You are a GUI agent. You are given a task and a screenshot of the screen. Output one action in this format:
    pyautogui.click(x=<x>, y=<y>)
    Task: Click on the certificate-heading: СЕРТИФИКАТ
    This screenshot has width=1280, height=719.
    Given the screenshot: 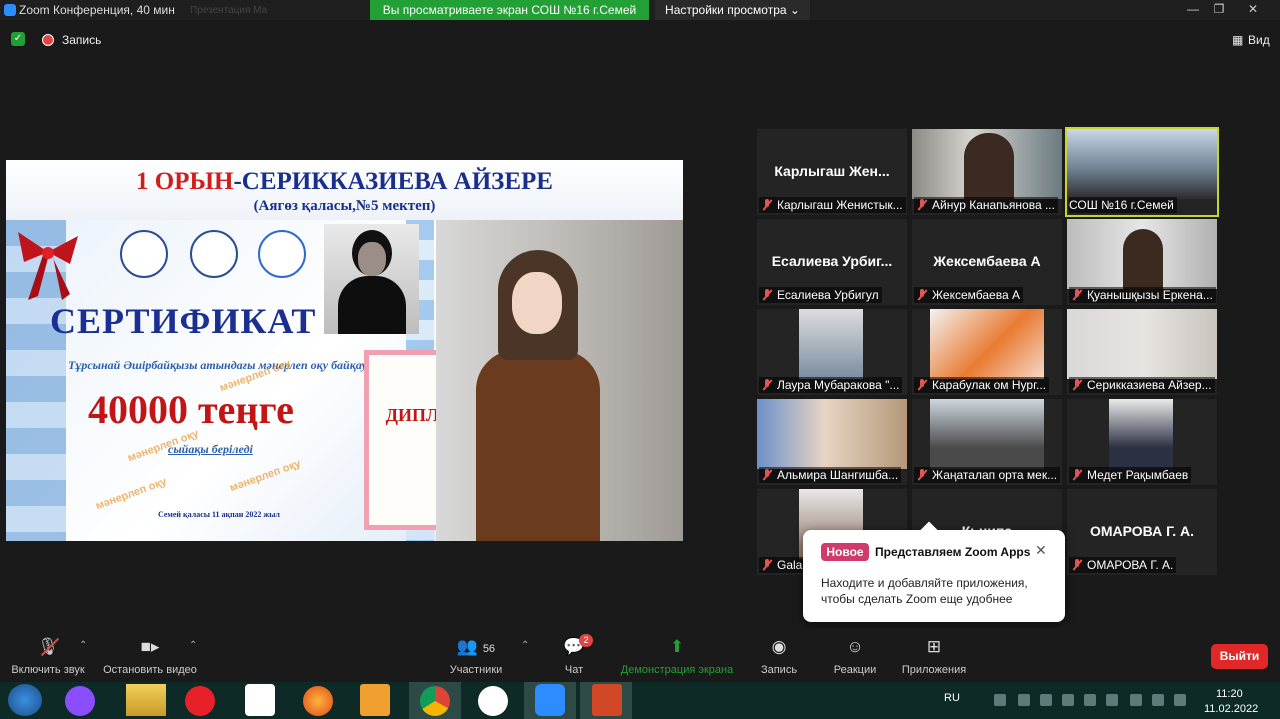 What is the action you would take?
    pyautogui.click(x=183, y=321)
    